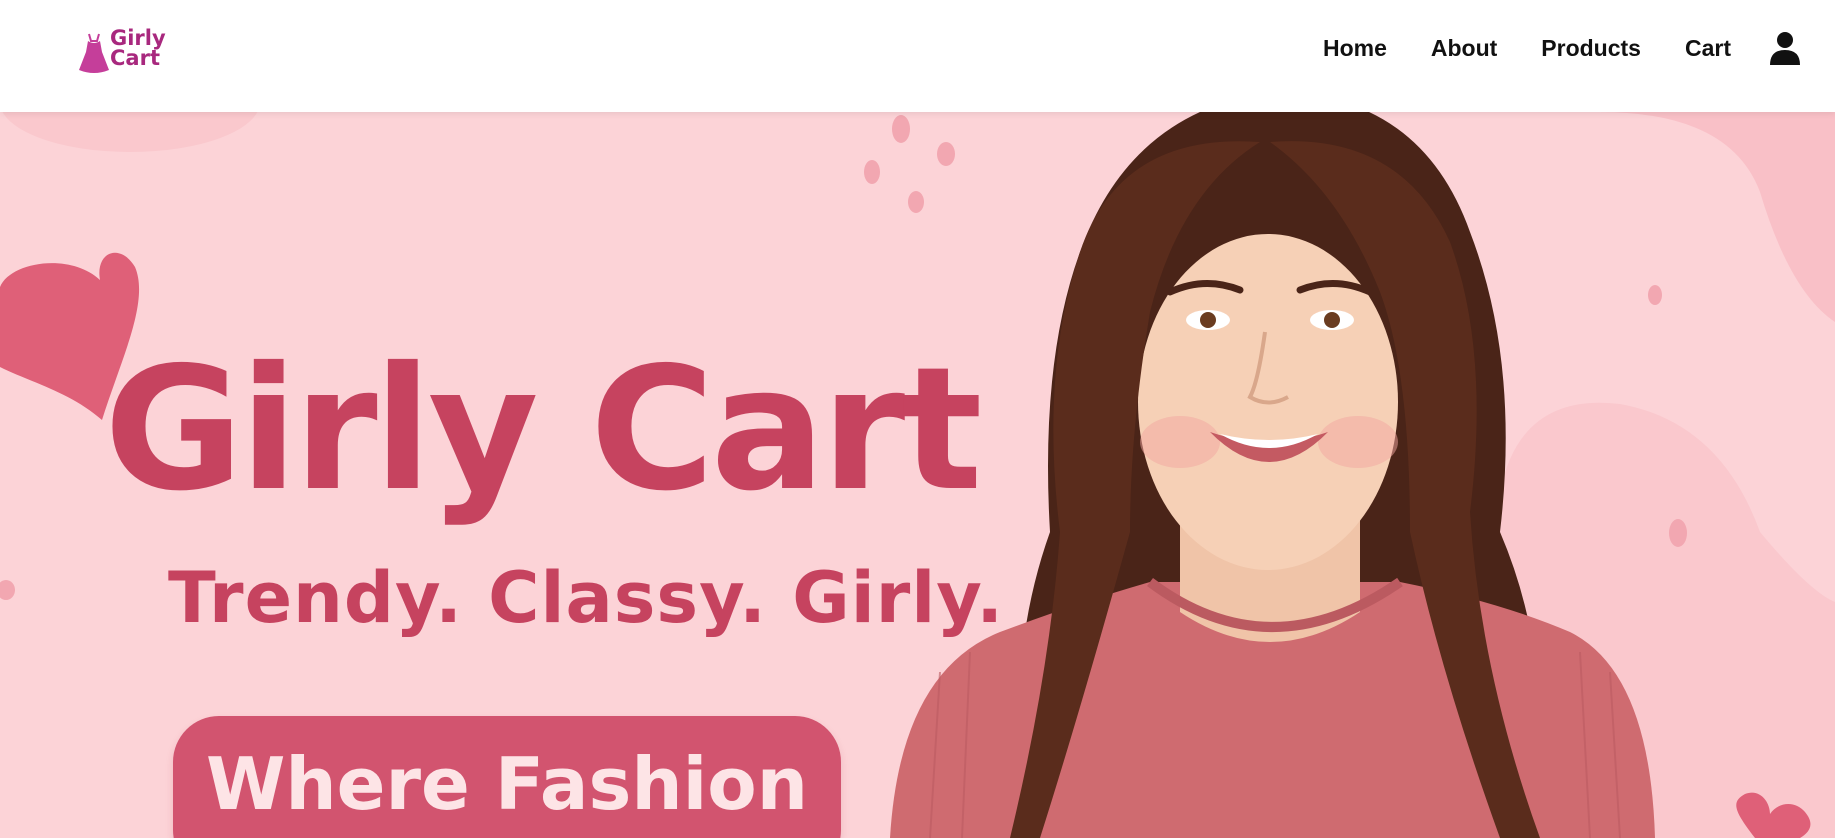 The image size is (1835, 838). I want to click on hero-tagline: Trendy. Classy. Girly., so click(586, 598).